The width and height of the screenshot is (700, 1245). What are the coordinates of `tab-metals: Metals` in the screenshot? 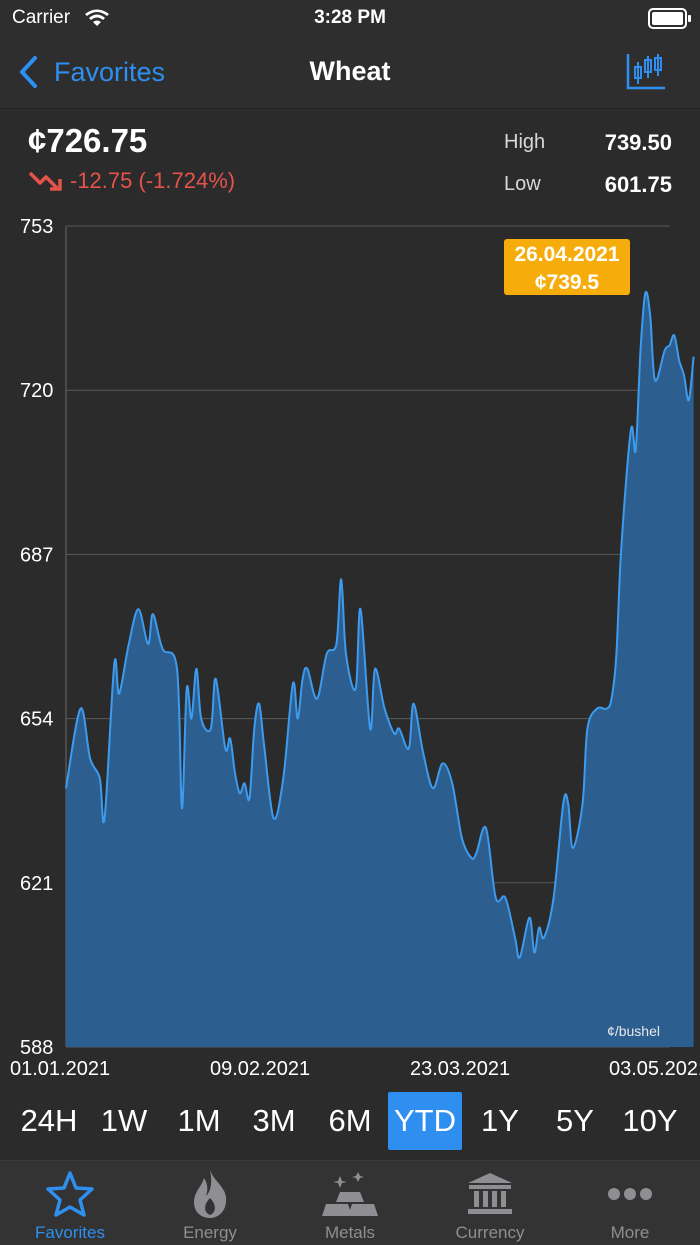 It's located at (350, 1203).